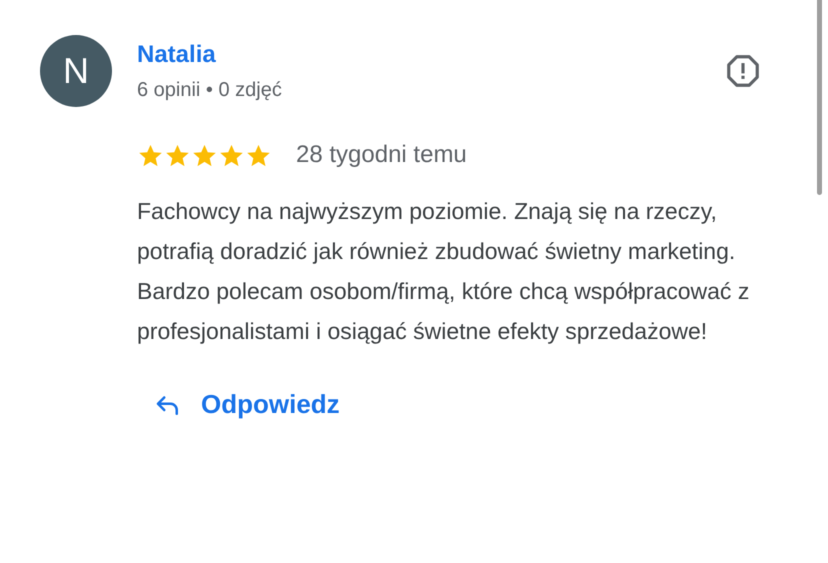 This screenshot has height=563, width=828. Describe the element at coordinates (246, 404) in the screenshot. I see `reply-button: Odpowiedz` at that location.